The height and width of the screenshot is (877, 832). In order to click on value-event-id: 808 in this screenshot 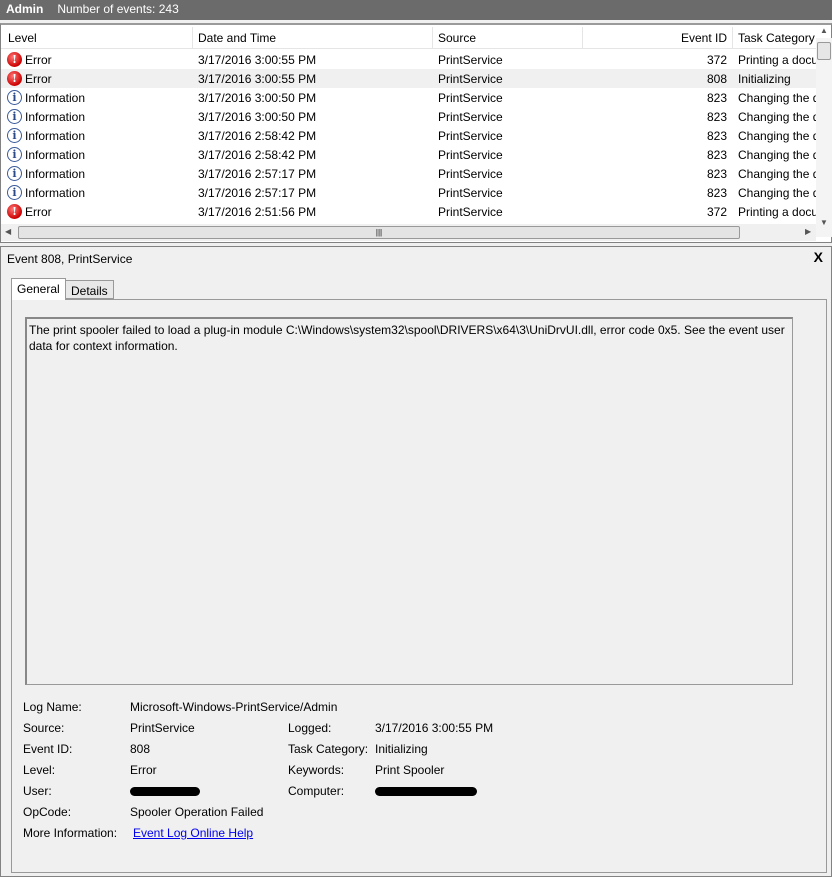, I will do `click(140, 749)`.